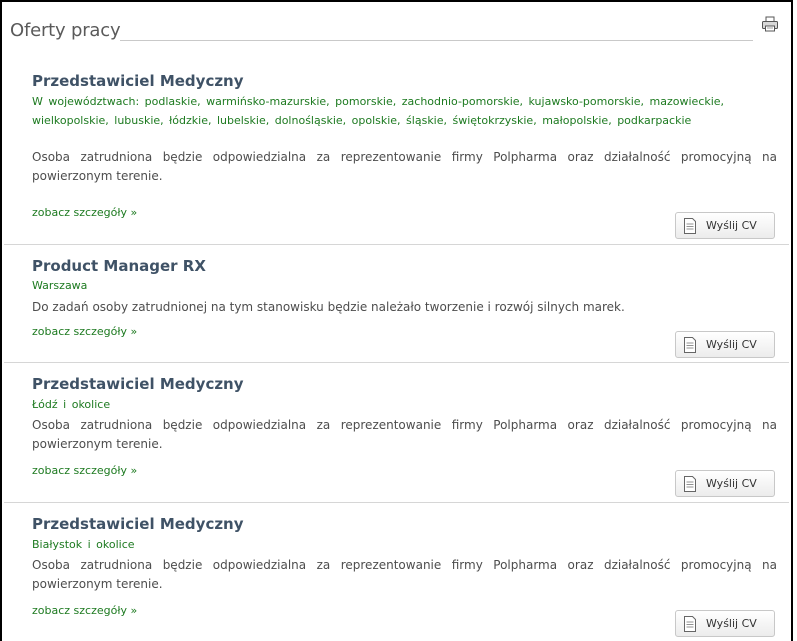 Image resolution: width=797 pixels, height=641 pixels. What do you see at coordinates (60, 285) in the screenshot?
I see `job-location: Warszawa` at bounding box center [60, 285].